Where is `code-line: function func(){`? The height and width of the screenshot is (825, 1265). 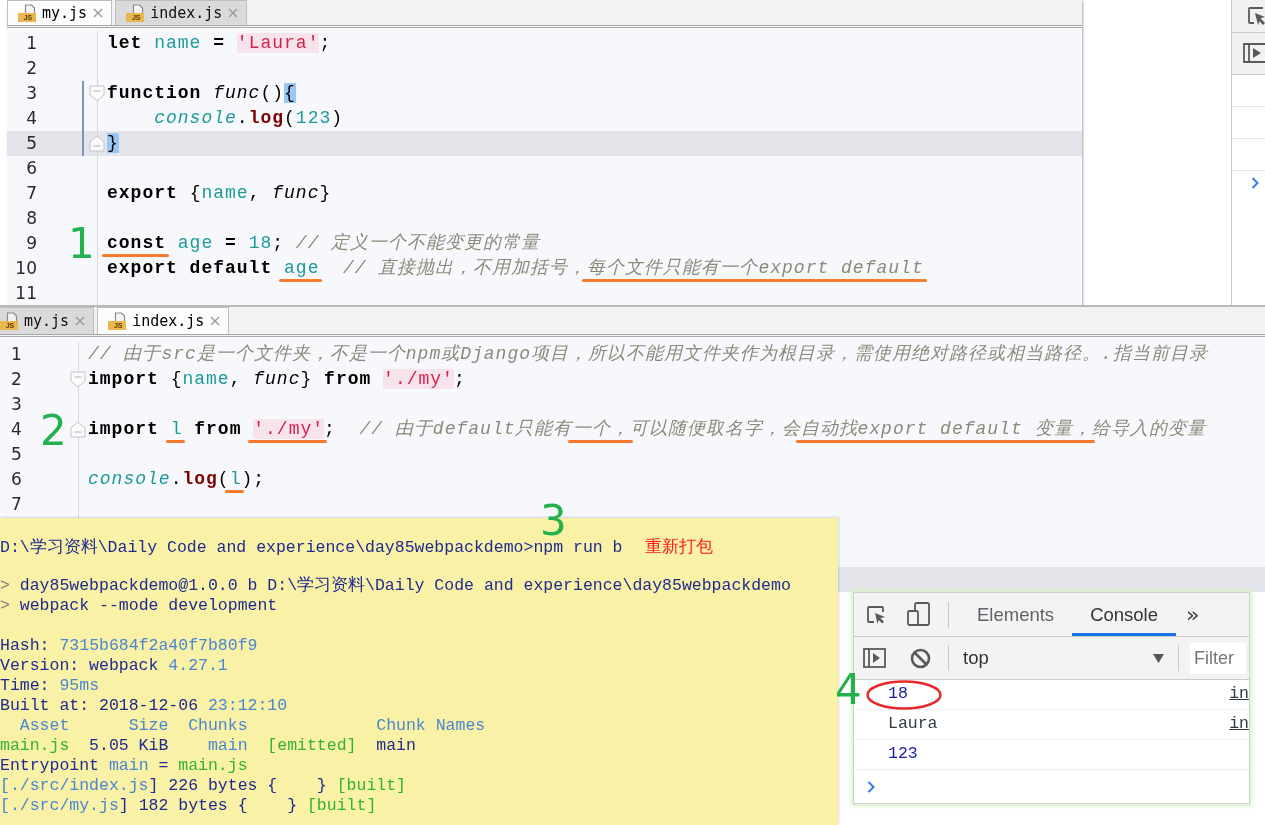
code-line: function func(){ is located at coordinates (201, 93).